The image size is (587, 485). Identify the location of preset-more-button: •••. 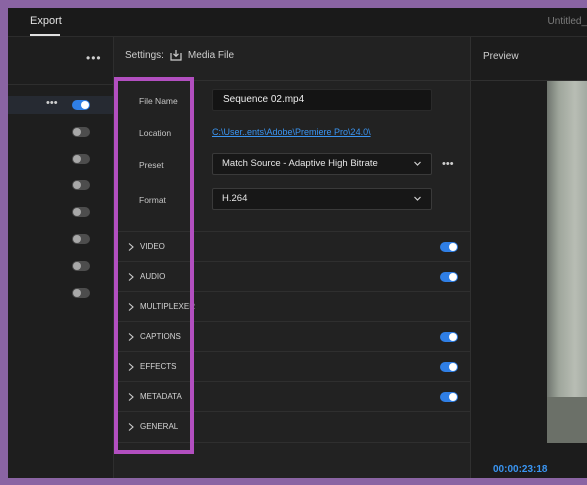
(448, 164).